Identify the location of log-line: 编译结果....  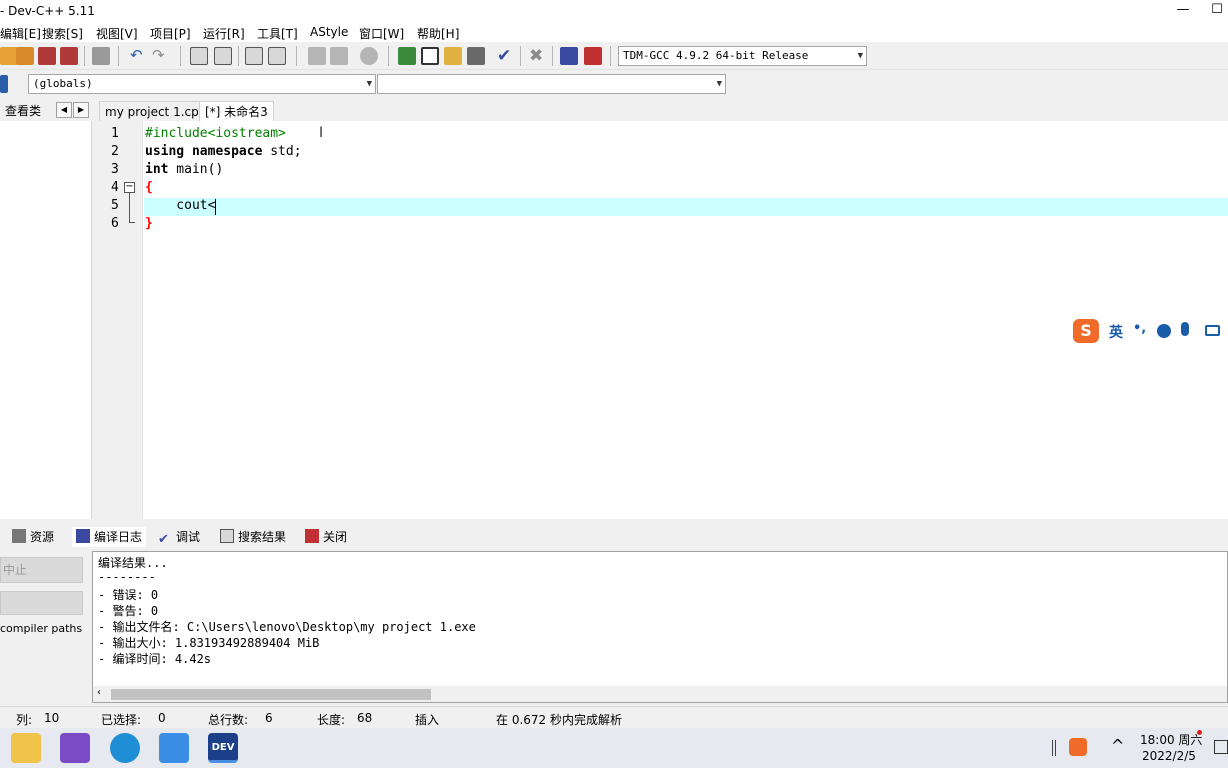
(133, 563).